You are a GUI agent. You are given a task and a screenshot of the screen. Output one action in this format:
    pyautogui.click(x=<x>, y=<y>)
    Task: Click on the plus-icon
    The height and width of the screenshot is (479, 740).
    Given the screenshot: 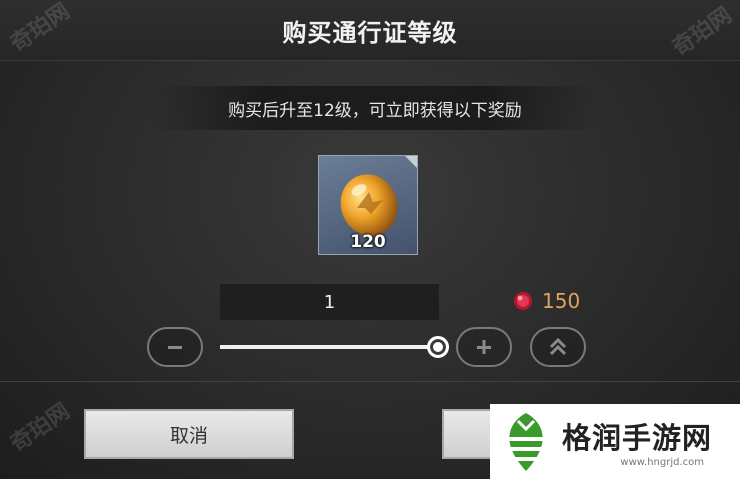 What is the action you would take?
    pyautogui.click(x=484, y=347)
    